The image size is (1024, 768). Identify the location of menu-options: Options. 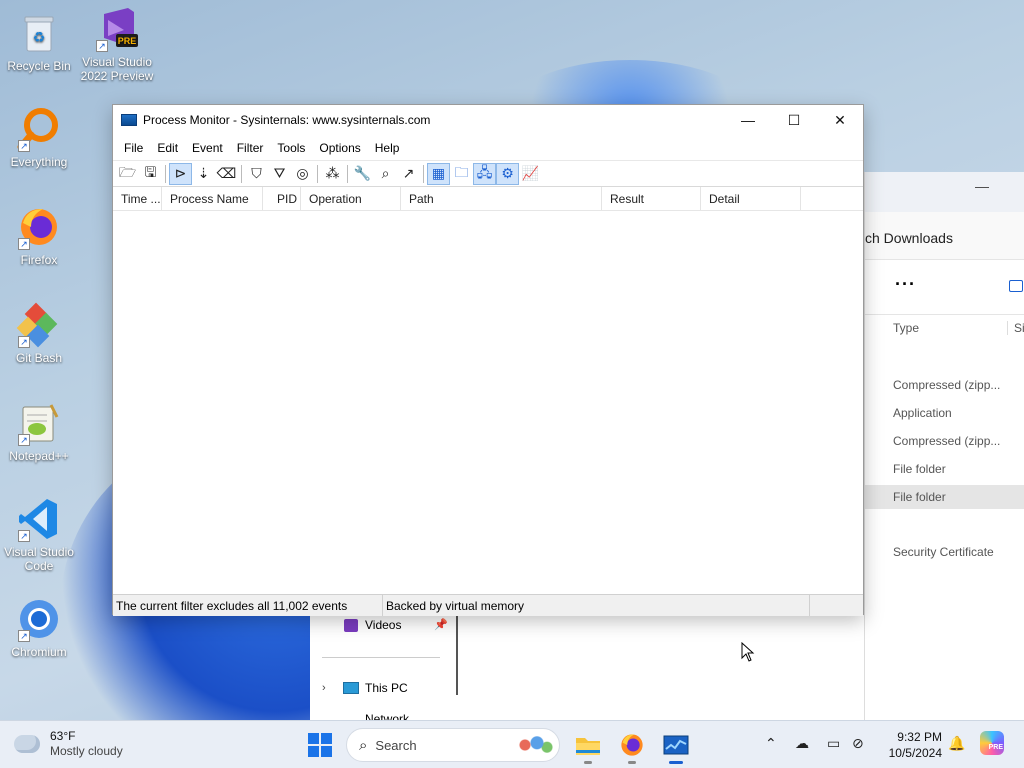
(339, 148).